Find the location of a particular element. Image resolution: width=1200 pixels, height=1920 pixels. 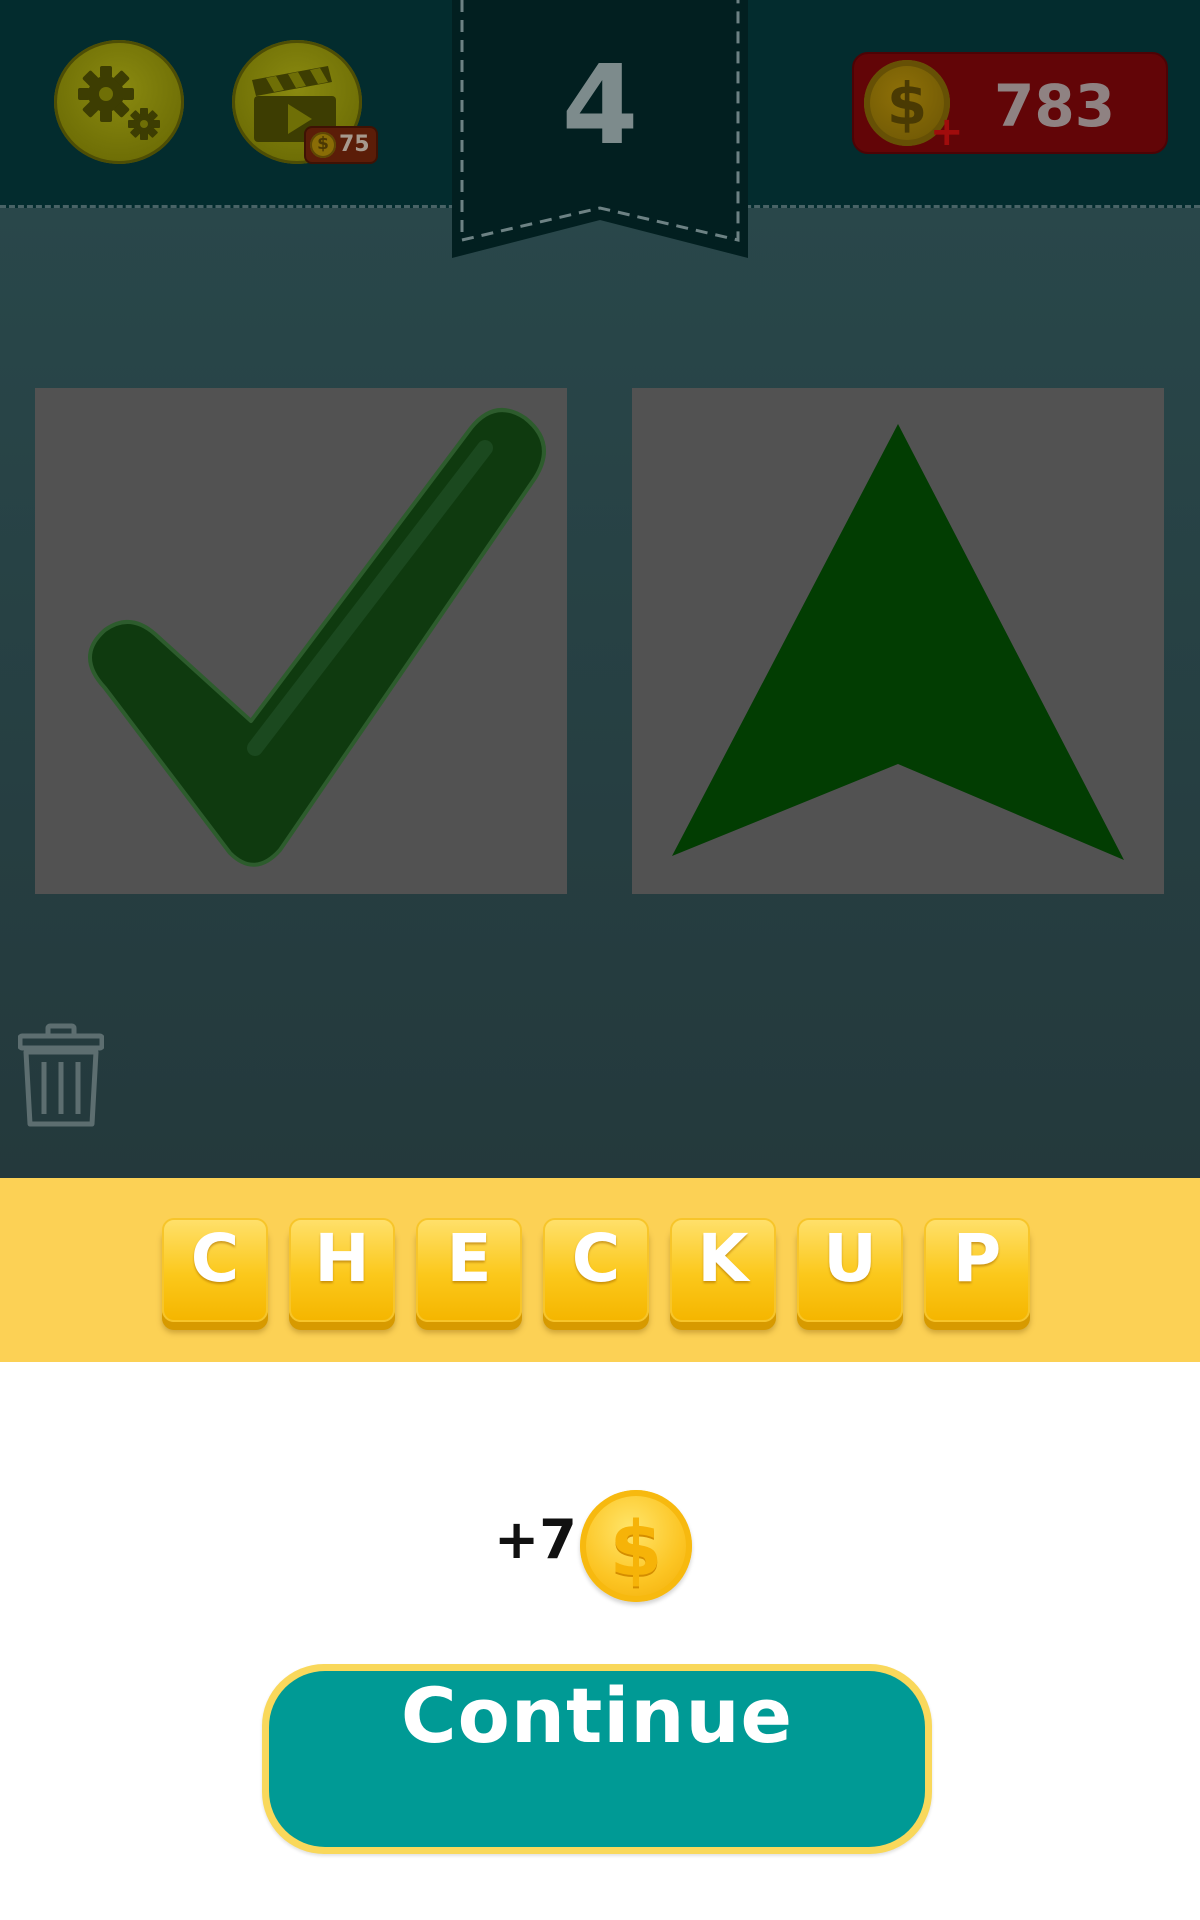

gear-icon is located at coordinates (119, 103).